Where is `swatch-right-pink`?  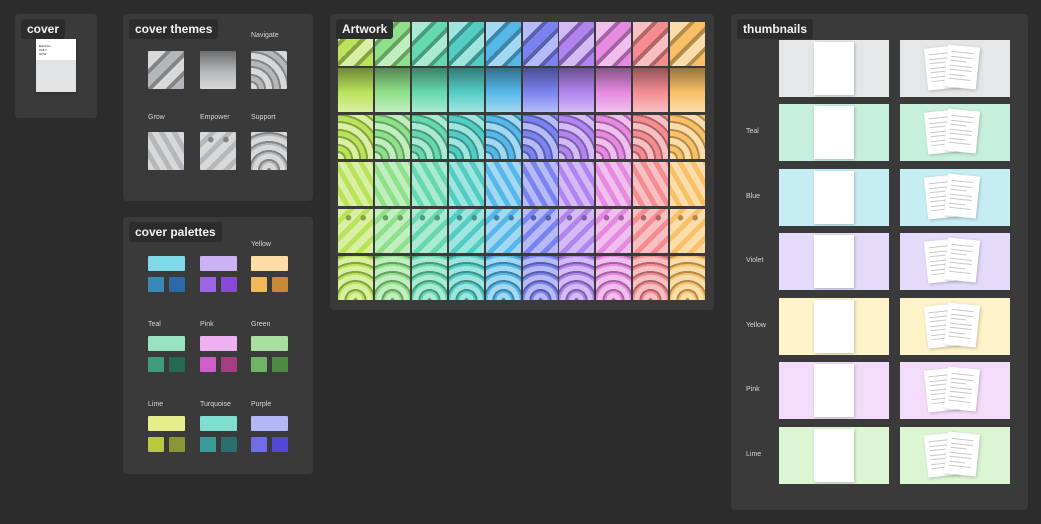
swatch-right-pink is located at coordinates (229, 364).